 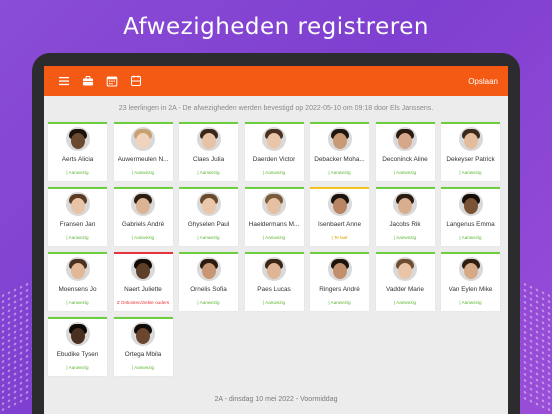 I want to click on student-name: Ortega Mbila, so click(x=143, y=354).